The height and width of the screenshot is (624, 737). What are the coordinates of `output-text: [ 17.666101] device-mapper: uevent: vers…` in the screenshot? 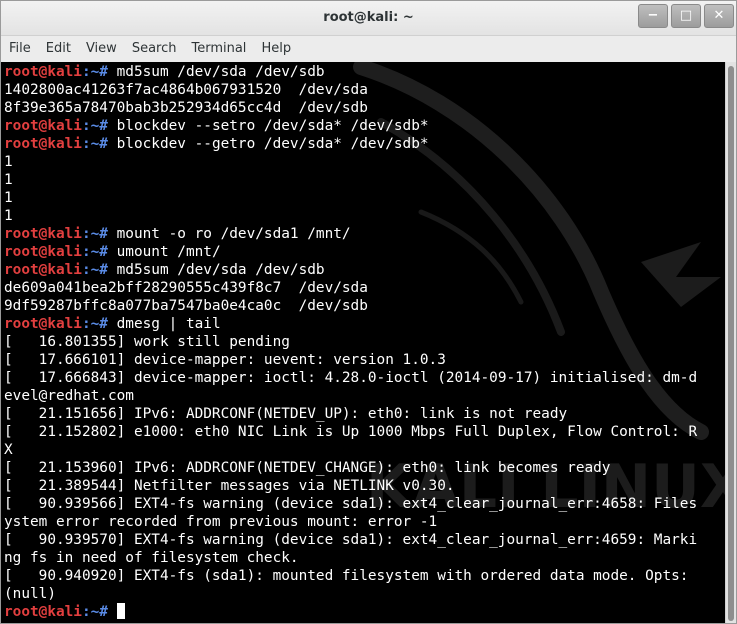 It's located at (225, 360).